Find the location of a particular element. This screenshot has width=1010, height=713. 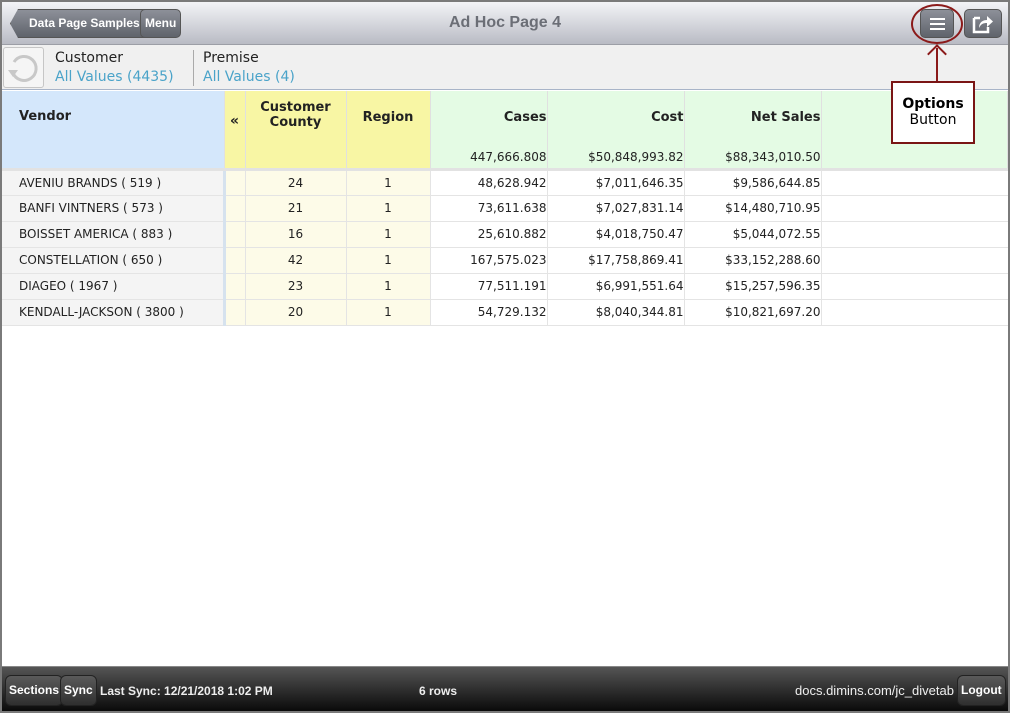

total-cases: 447,666.808 is located at coordinates (508, 156).